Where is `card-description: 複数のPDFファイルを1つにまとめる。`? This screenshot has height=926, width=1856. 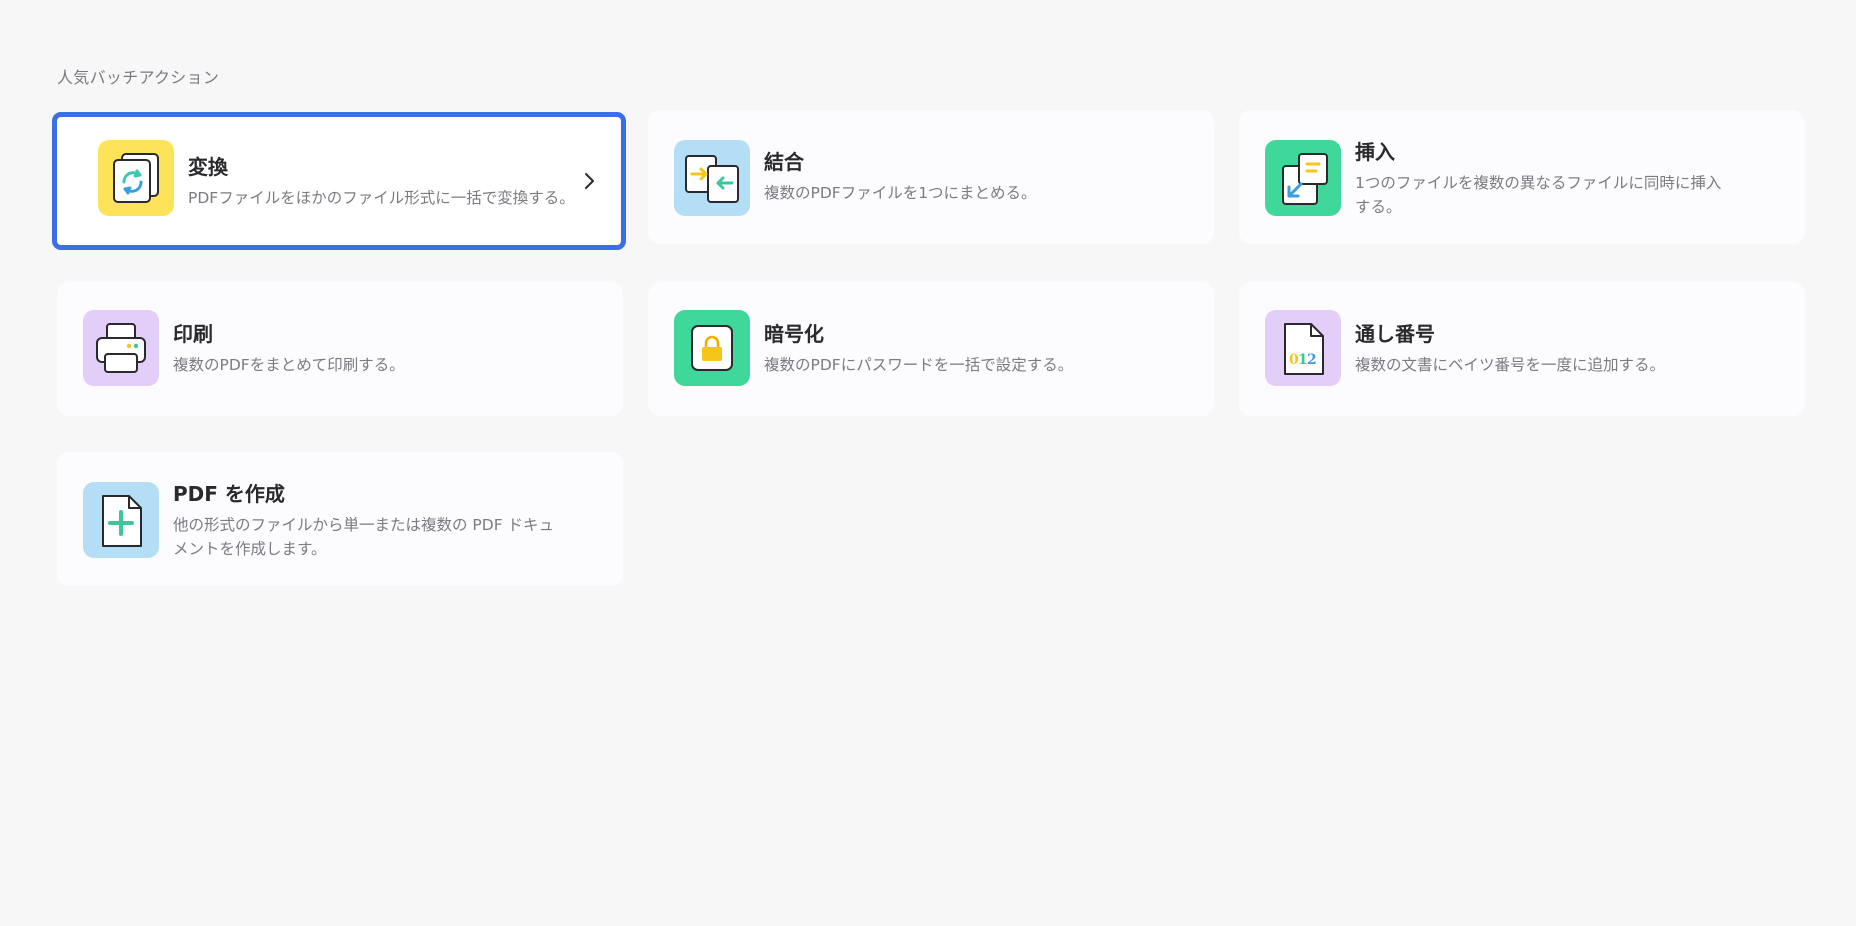
card-description: 複数のPDFファイルを1つにまとめる。 is located at coordinates (900, 193).